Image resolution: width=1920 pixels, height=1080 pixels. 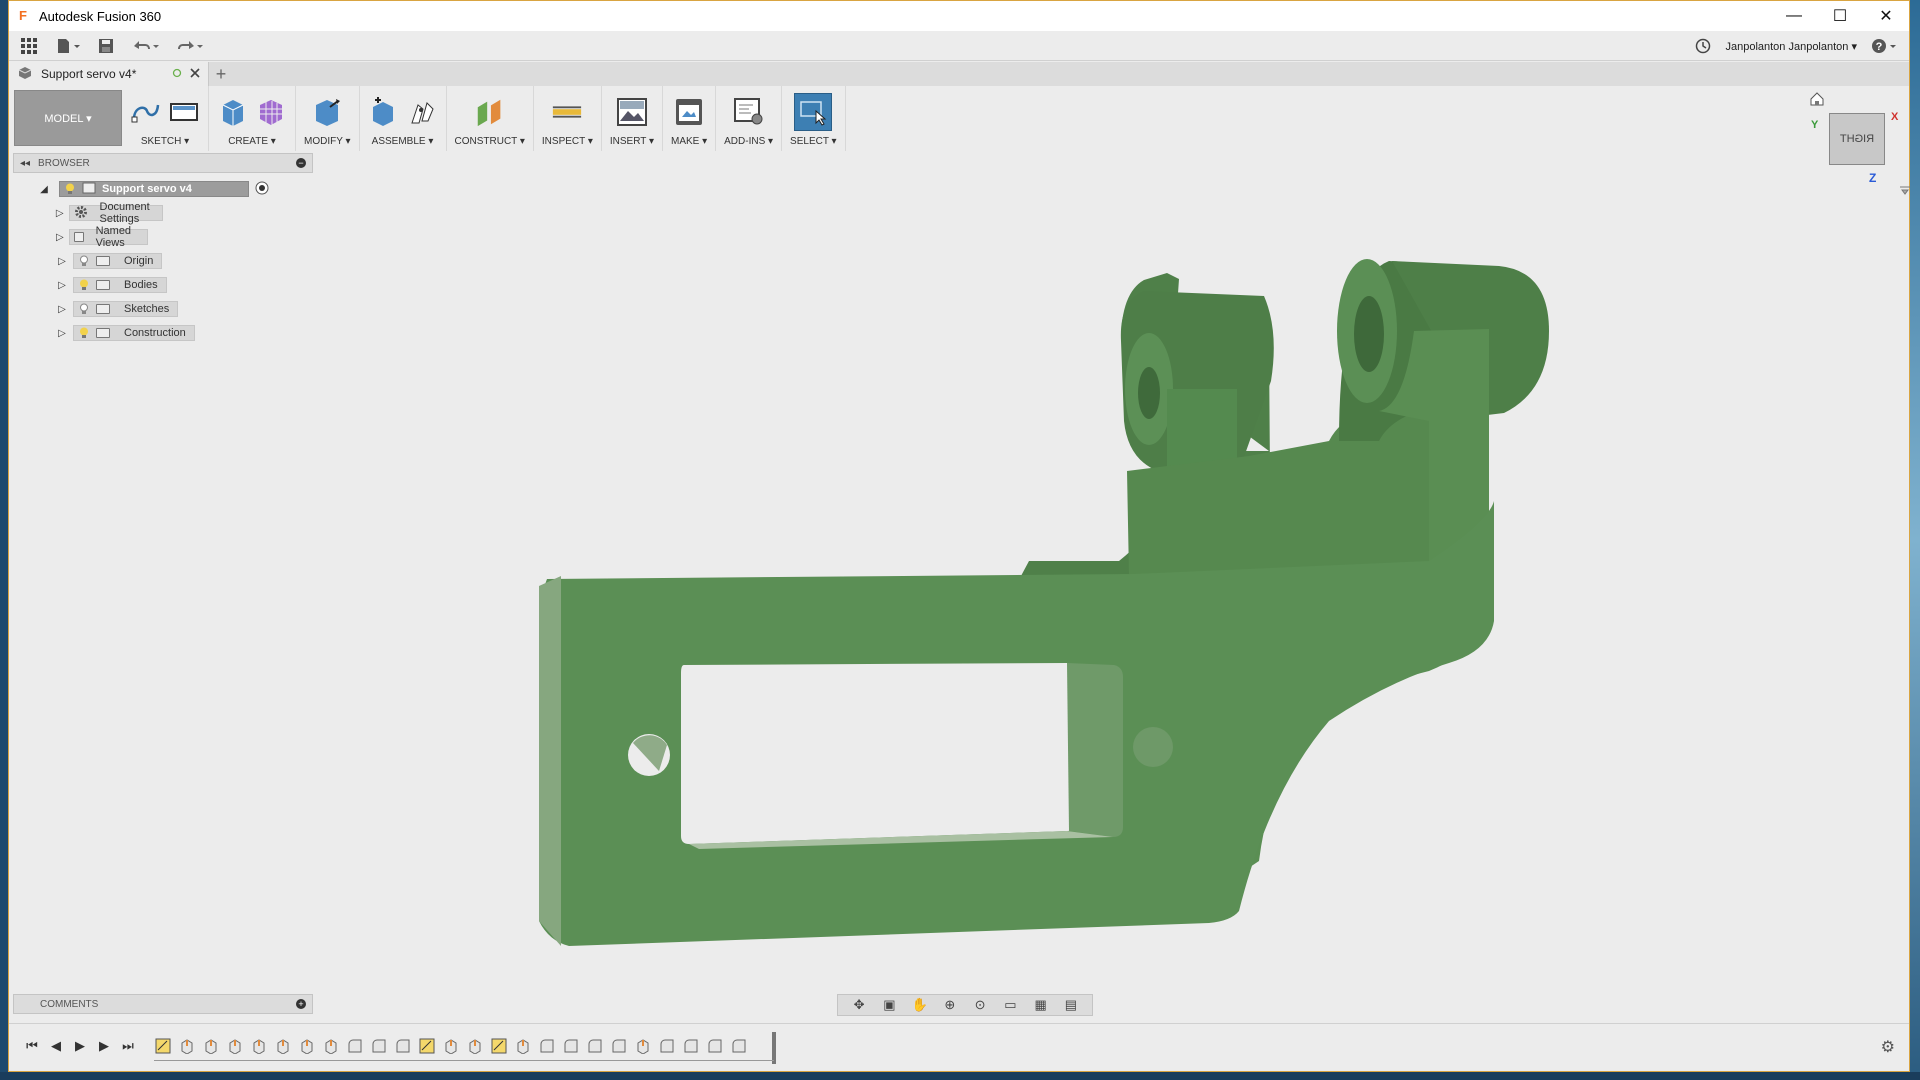 I want to click on grid-settings-icon: ▦, so click(x=1041, y=1005).